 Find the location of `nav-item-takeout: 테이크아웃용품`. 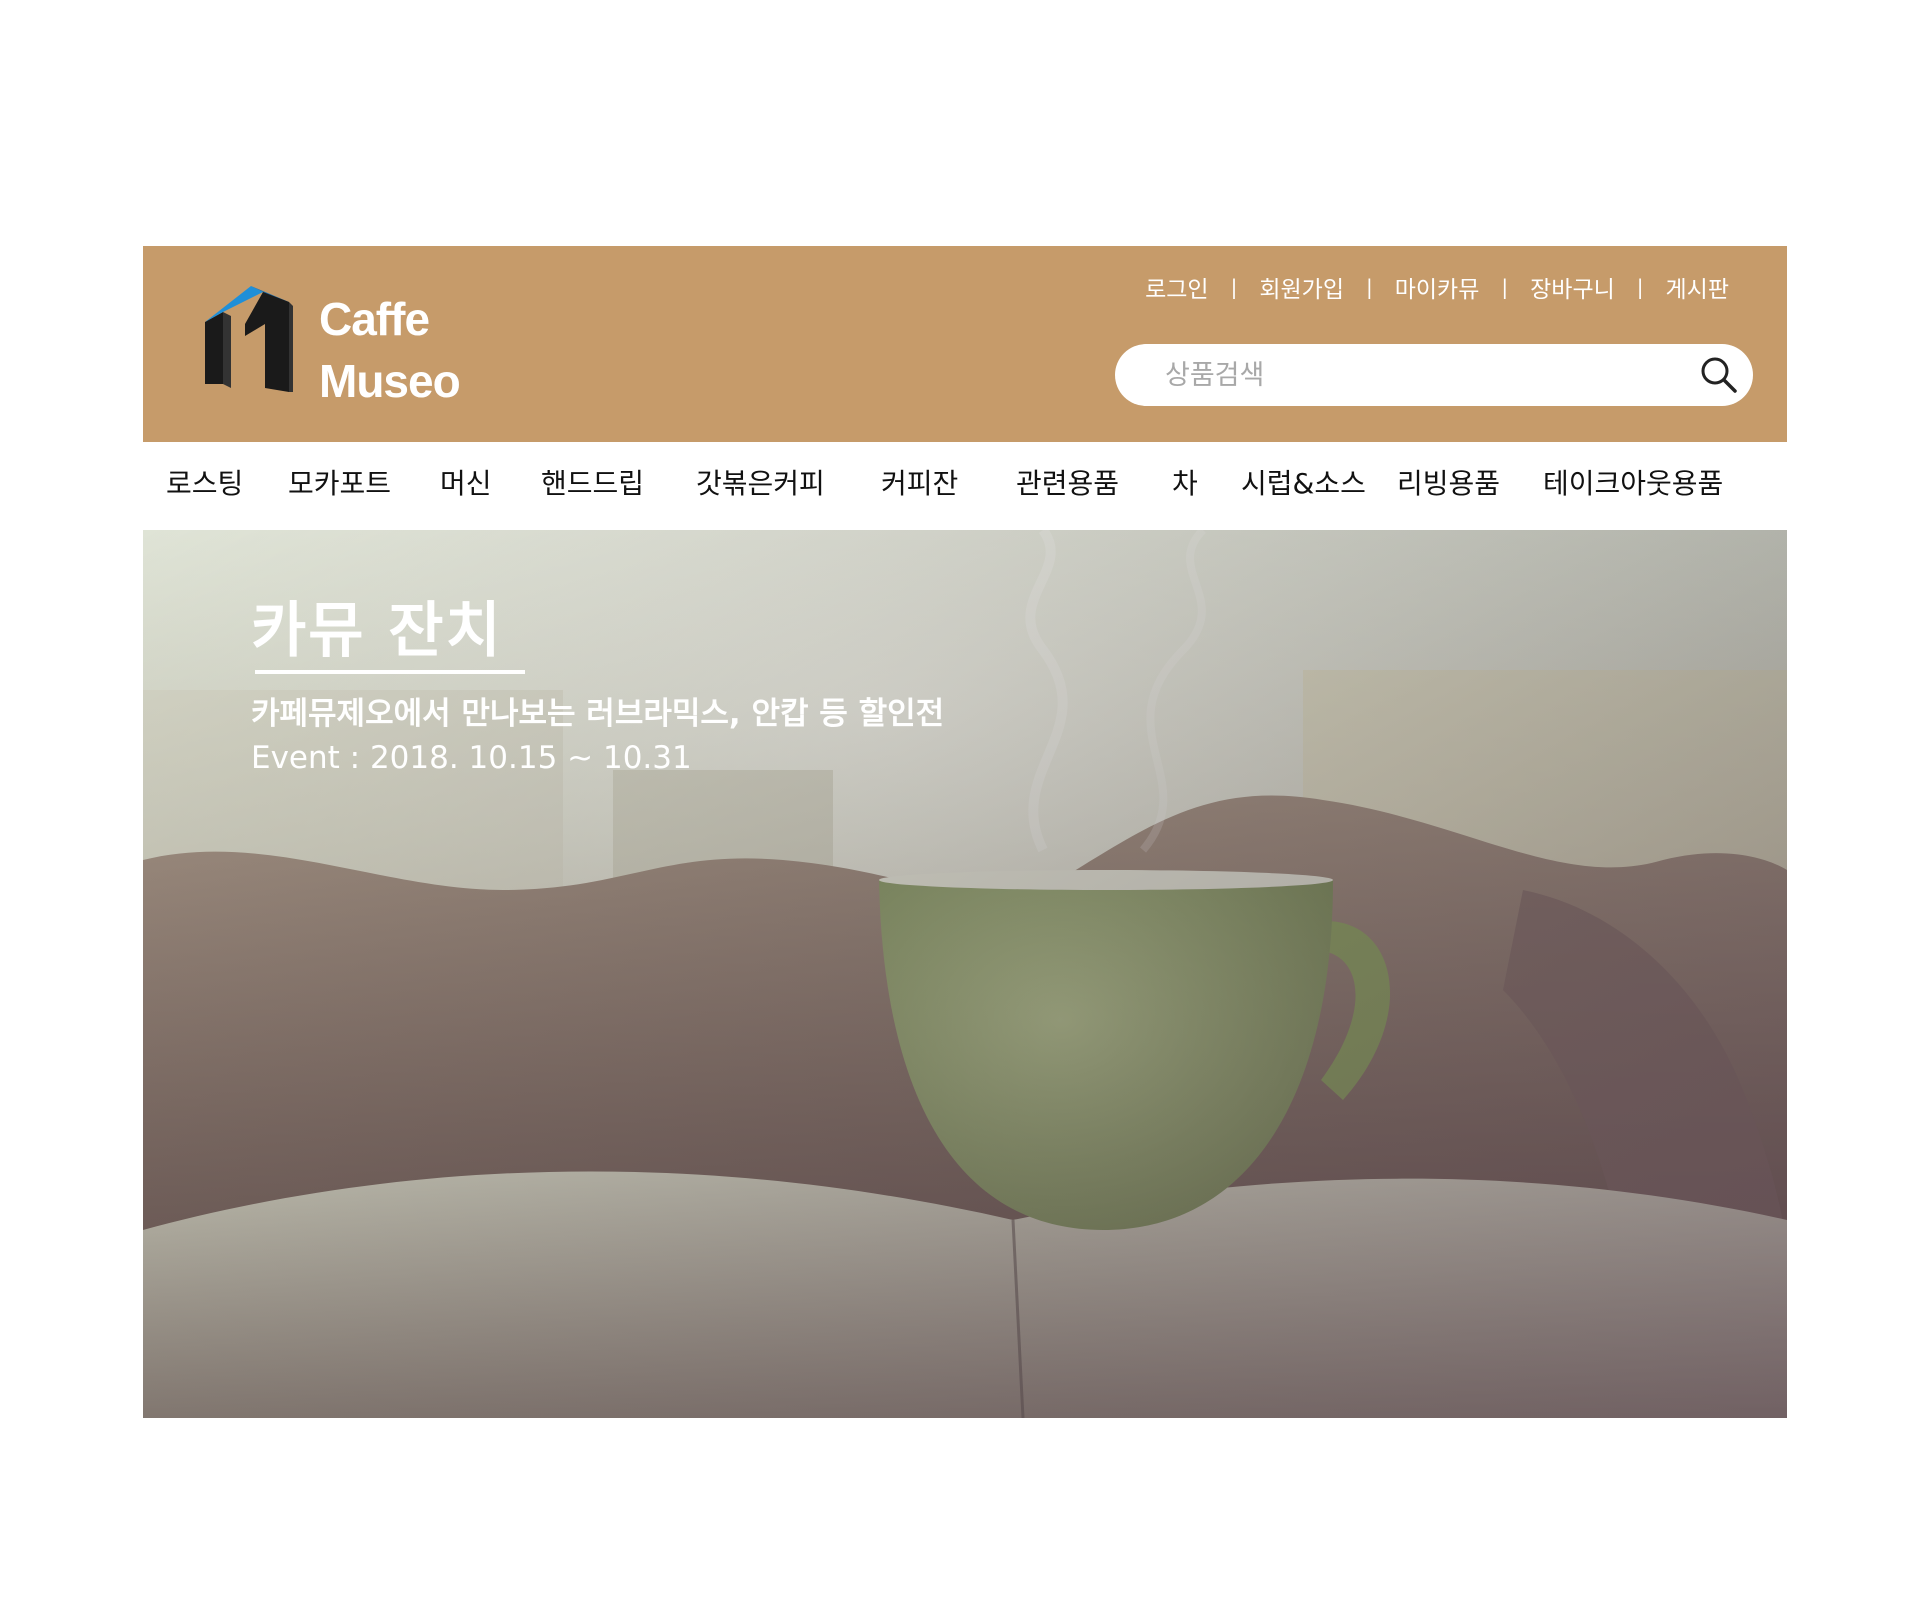

nav-item-takeout: 테이크아웃용품 is located at coordinates (1633, 486).